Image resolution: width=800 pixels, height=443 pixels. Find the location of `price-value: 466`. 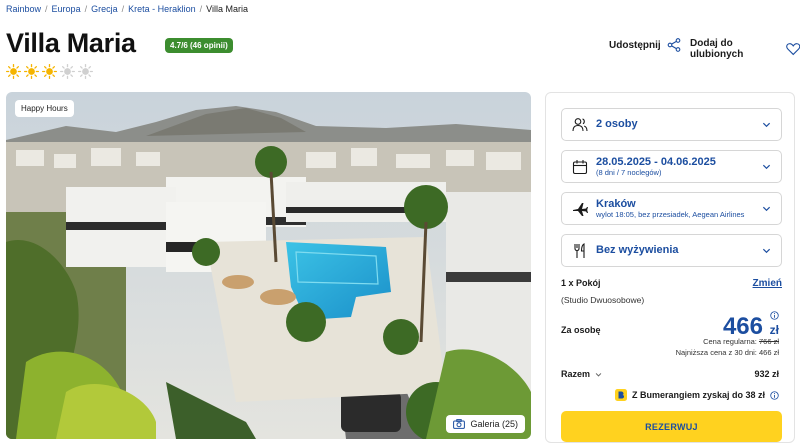

price-value: 466 is located at coordinates (742, 326).